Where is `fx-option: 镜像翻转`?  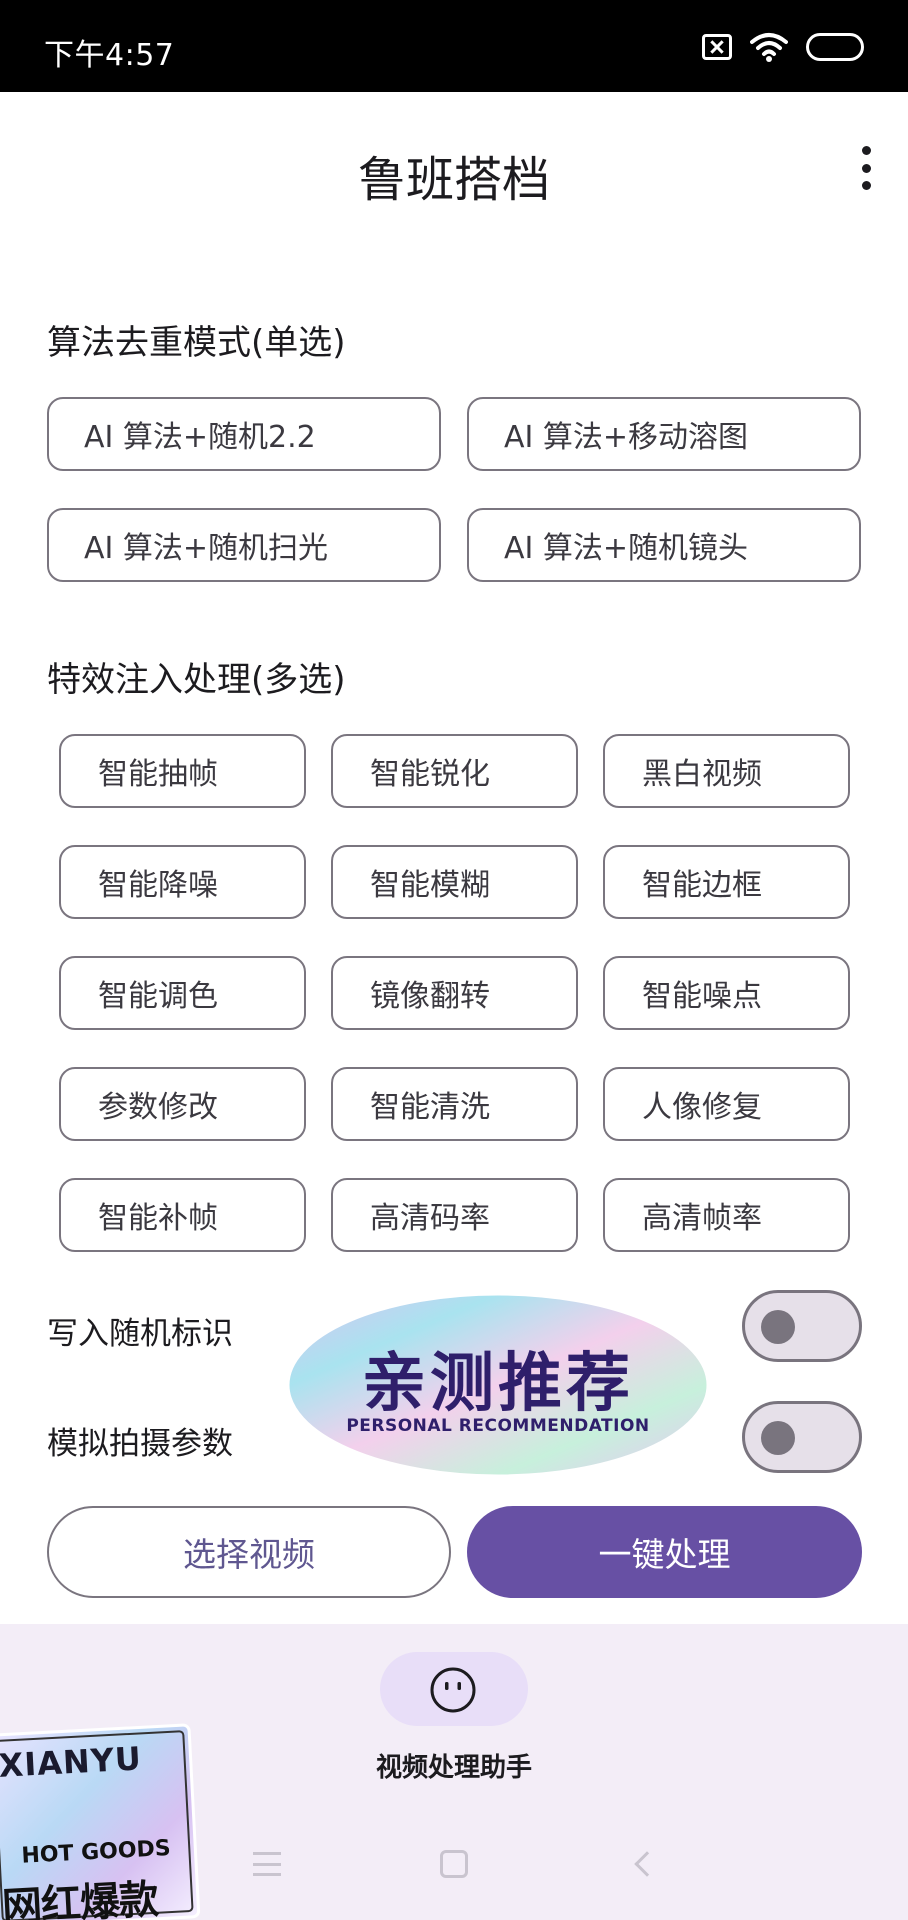
fx-option: 镜像翻转 is located at coordinates (454, 993).